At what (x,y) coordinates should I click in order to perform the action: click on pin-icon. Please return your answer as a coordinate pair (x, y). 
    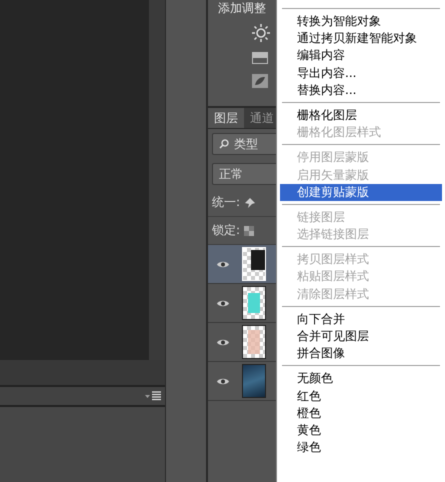
    Looking at the image, I should click on (250, 202).